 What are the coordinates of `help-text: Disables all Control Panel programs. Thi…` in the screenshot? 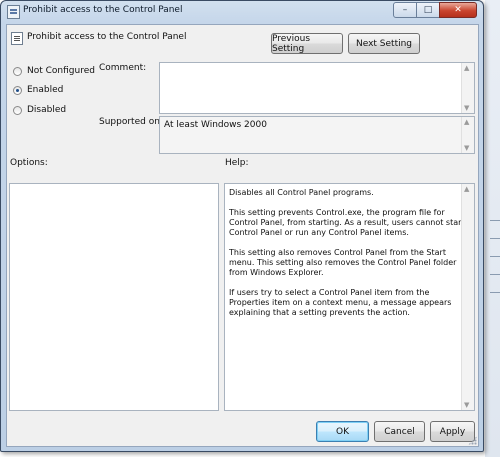 It's located at (350, 258).